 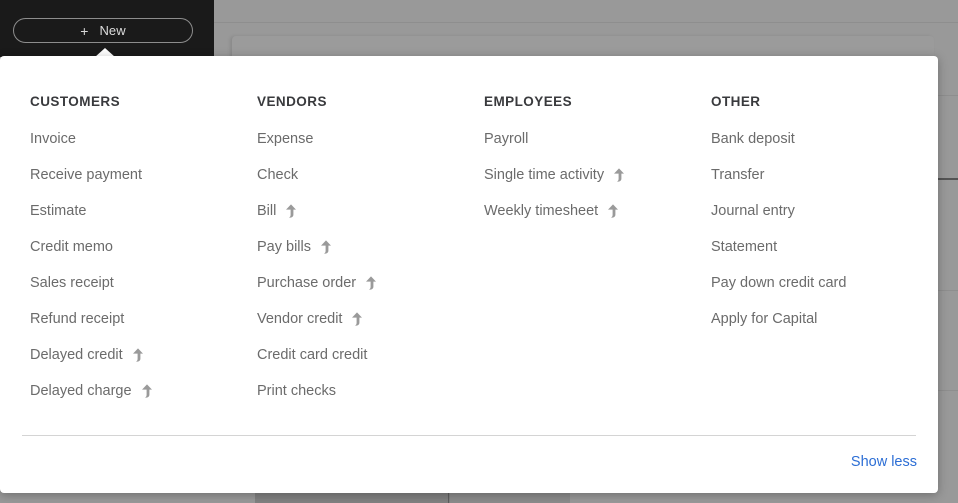 I want to click on menu-item-label: Vendor credit, so click(x=300, y=319).